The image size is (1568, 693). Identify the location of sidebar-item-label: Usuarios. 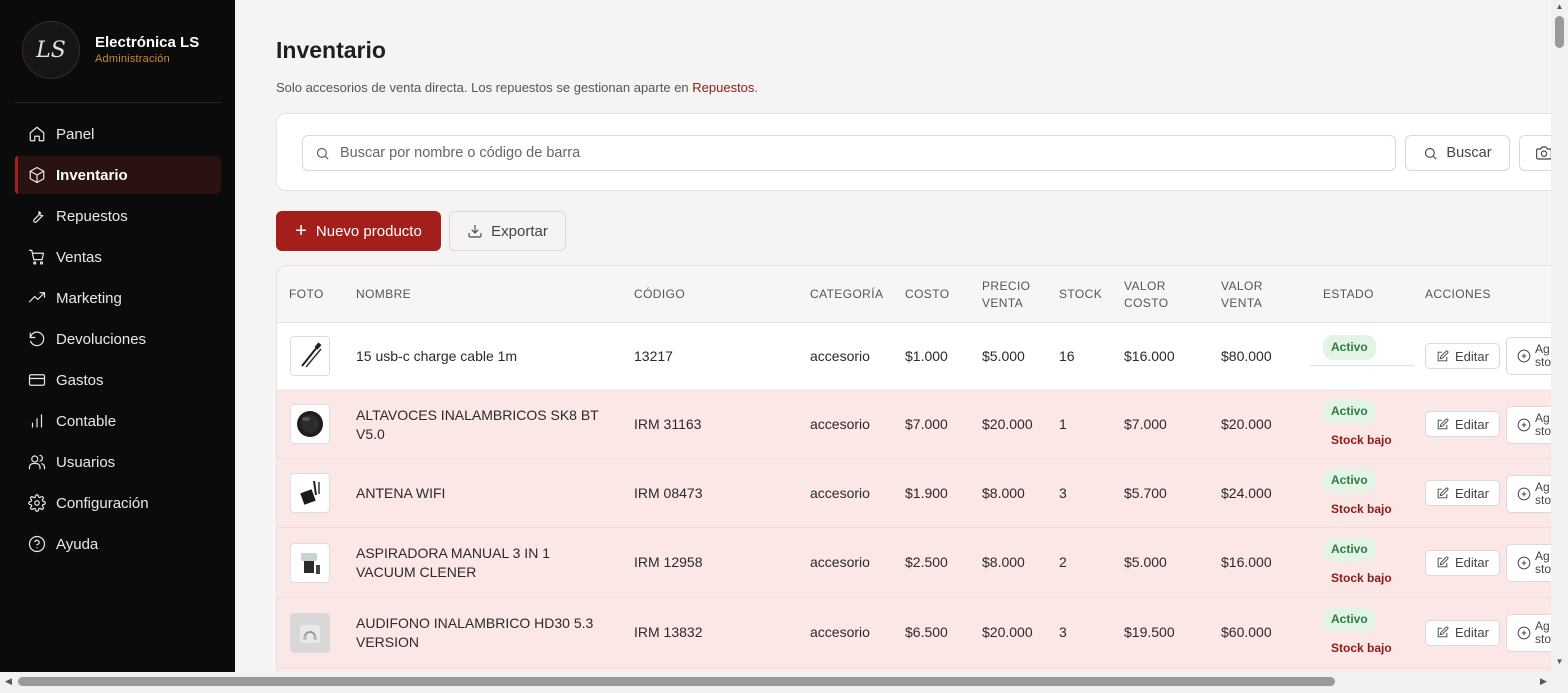
(86, 462).